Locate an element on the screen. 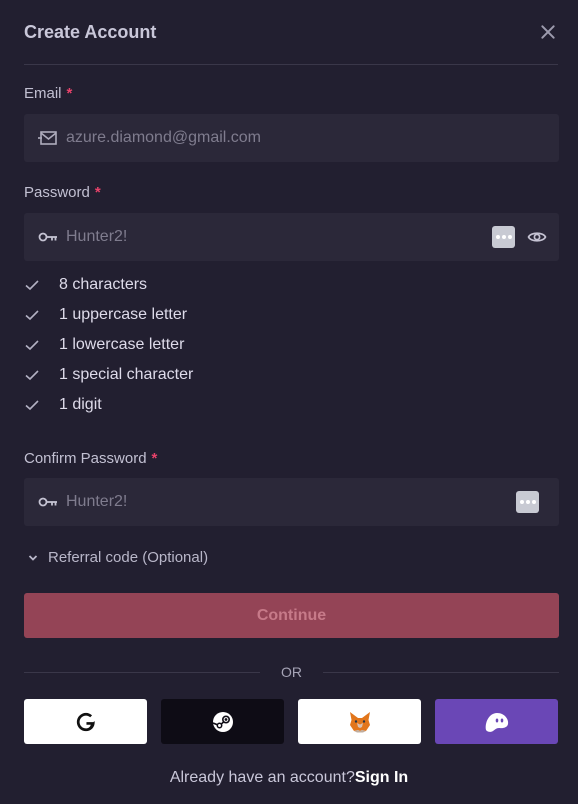  confirm-password-field-container is located at coordinates (291, 502).